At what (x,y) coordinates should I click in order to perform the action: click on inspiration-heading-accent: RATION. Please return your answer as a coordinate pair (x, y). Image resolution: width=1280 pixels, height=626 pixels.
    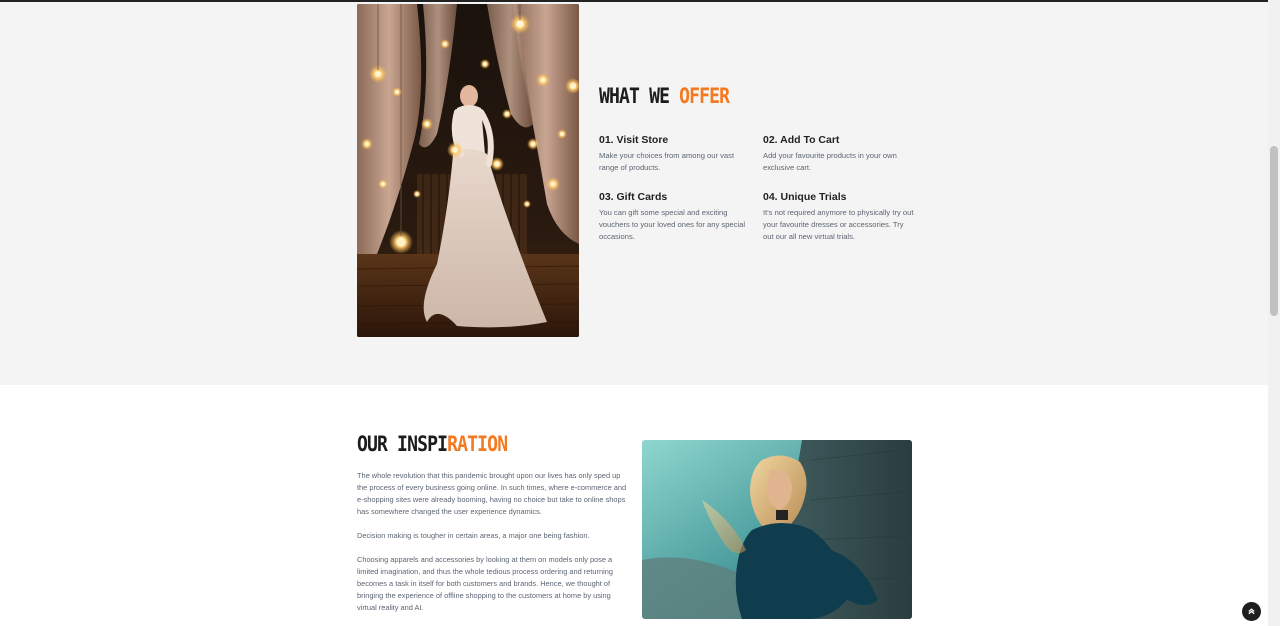
    Looking at the image, I should click on (477, 444).